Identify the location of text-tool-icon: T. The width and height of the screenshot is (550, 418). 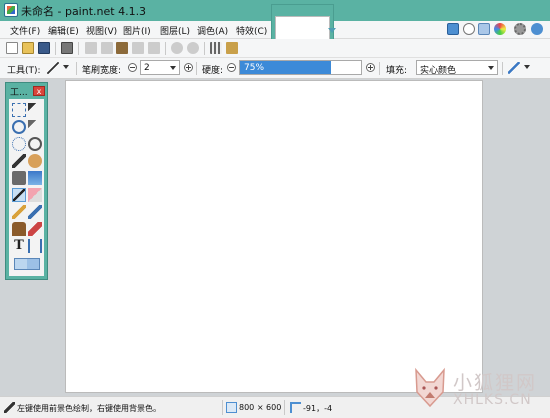
(19, 246).